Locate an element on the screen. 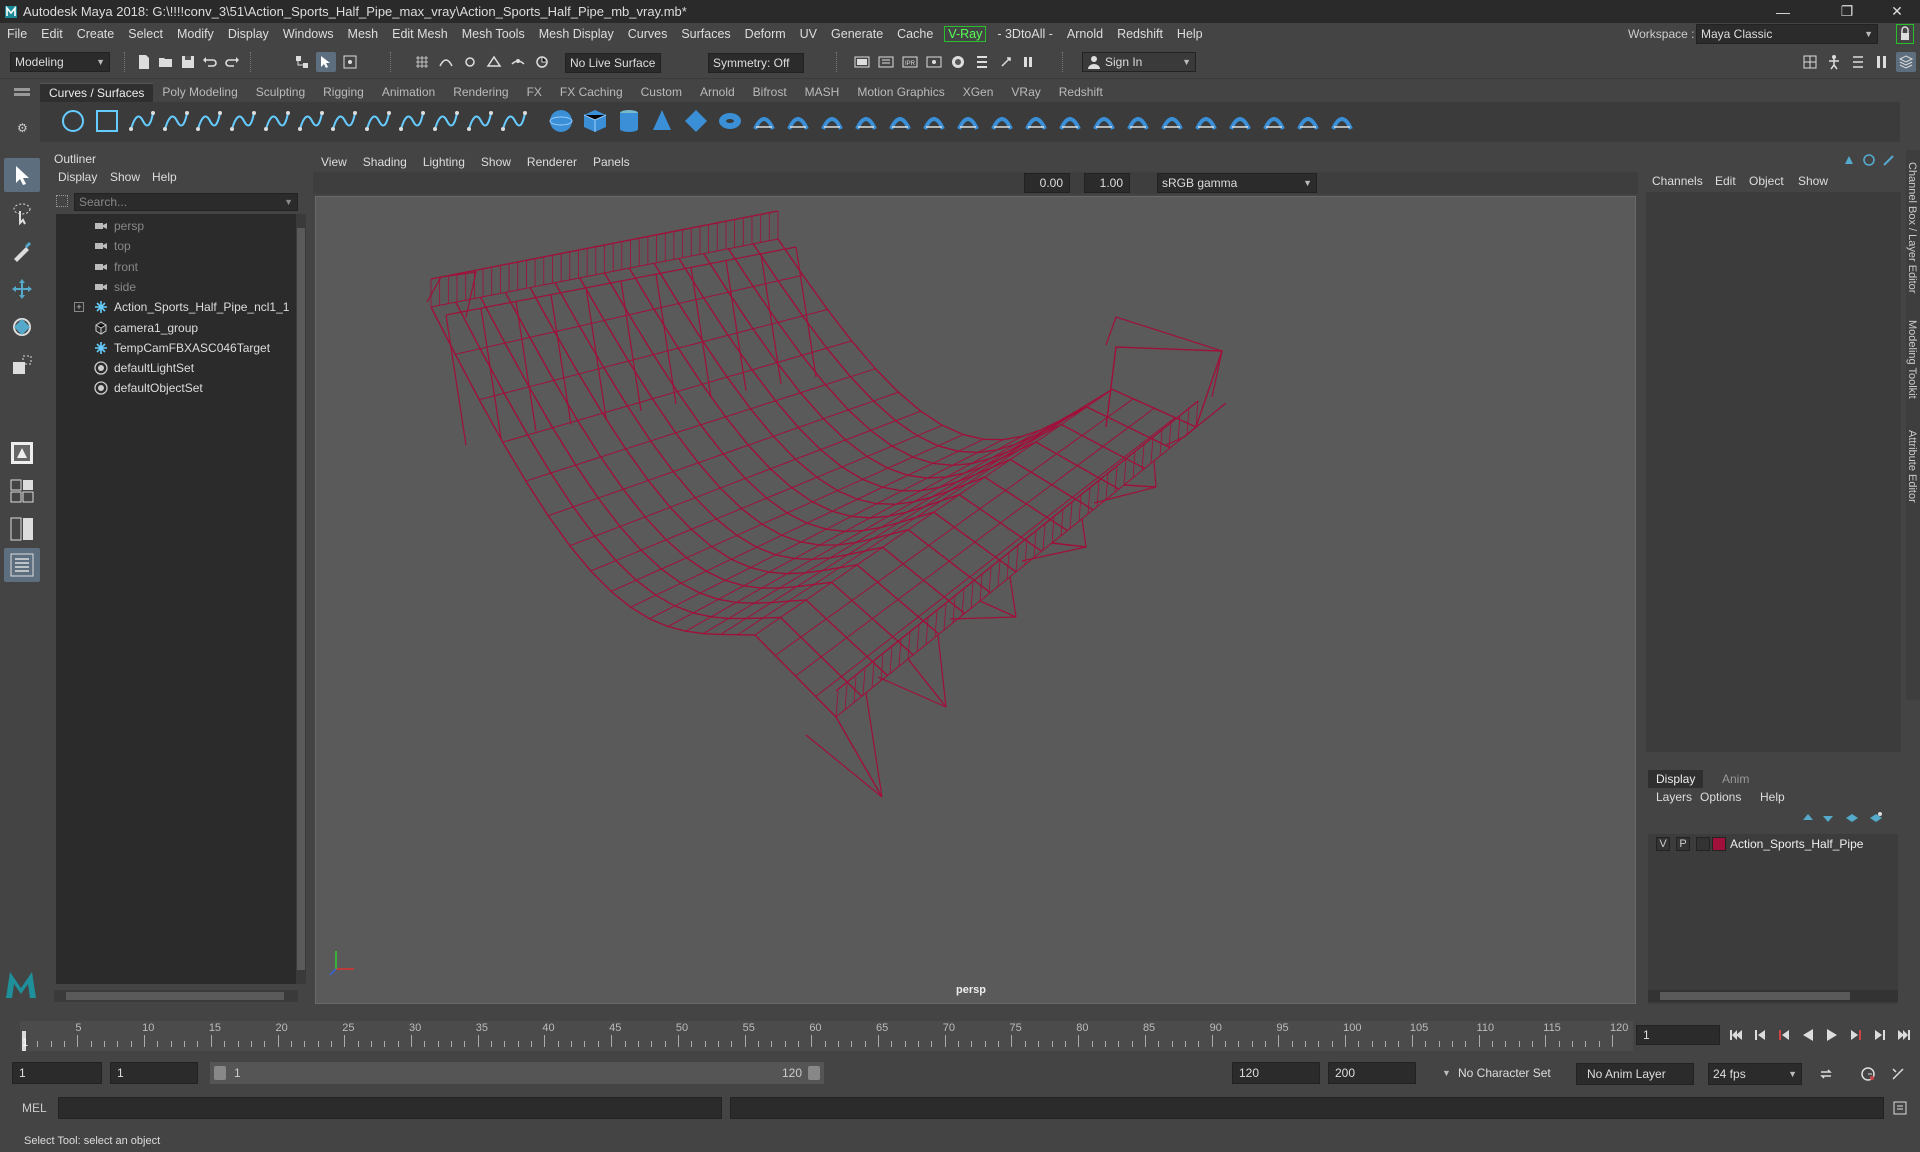 The image size is (1920, 1152). expand-icon: + is located at coordinates (79, 307).